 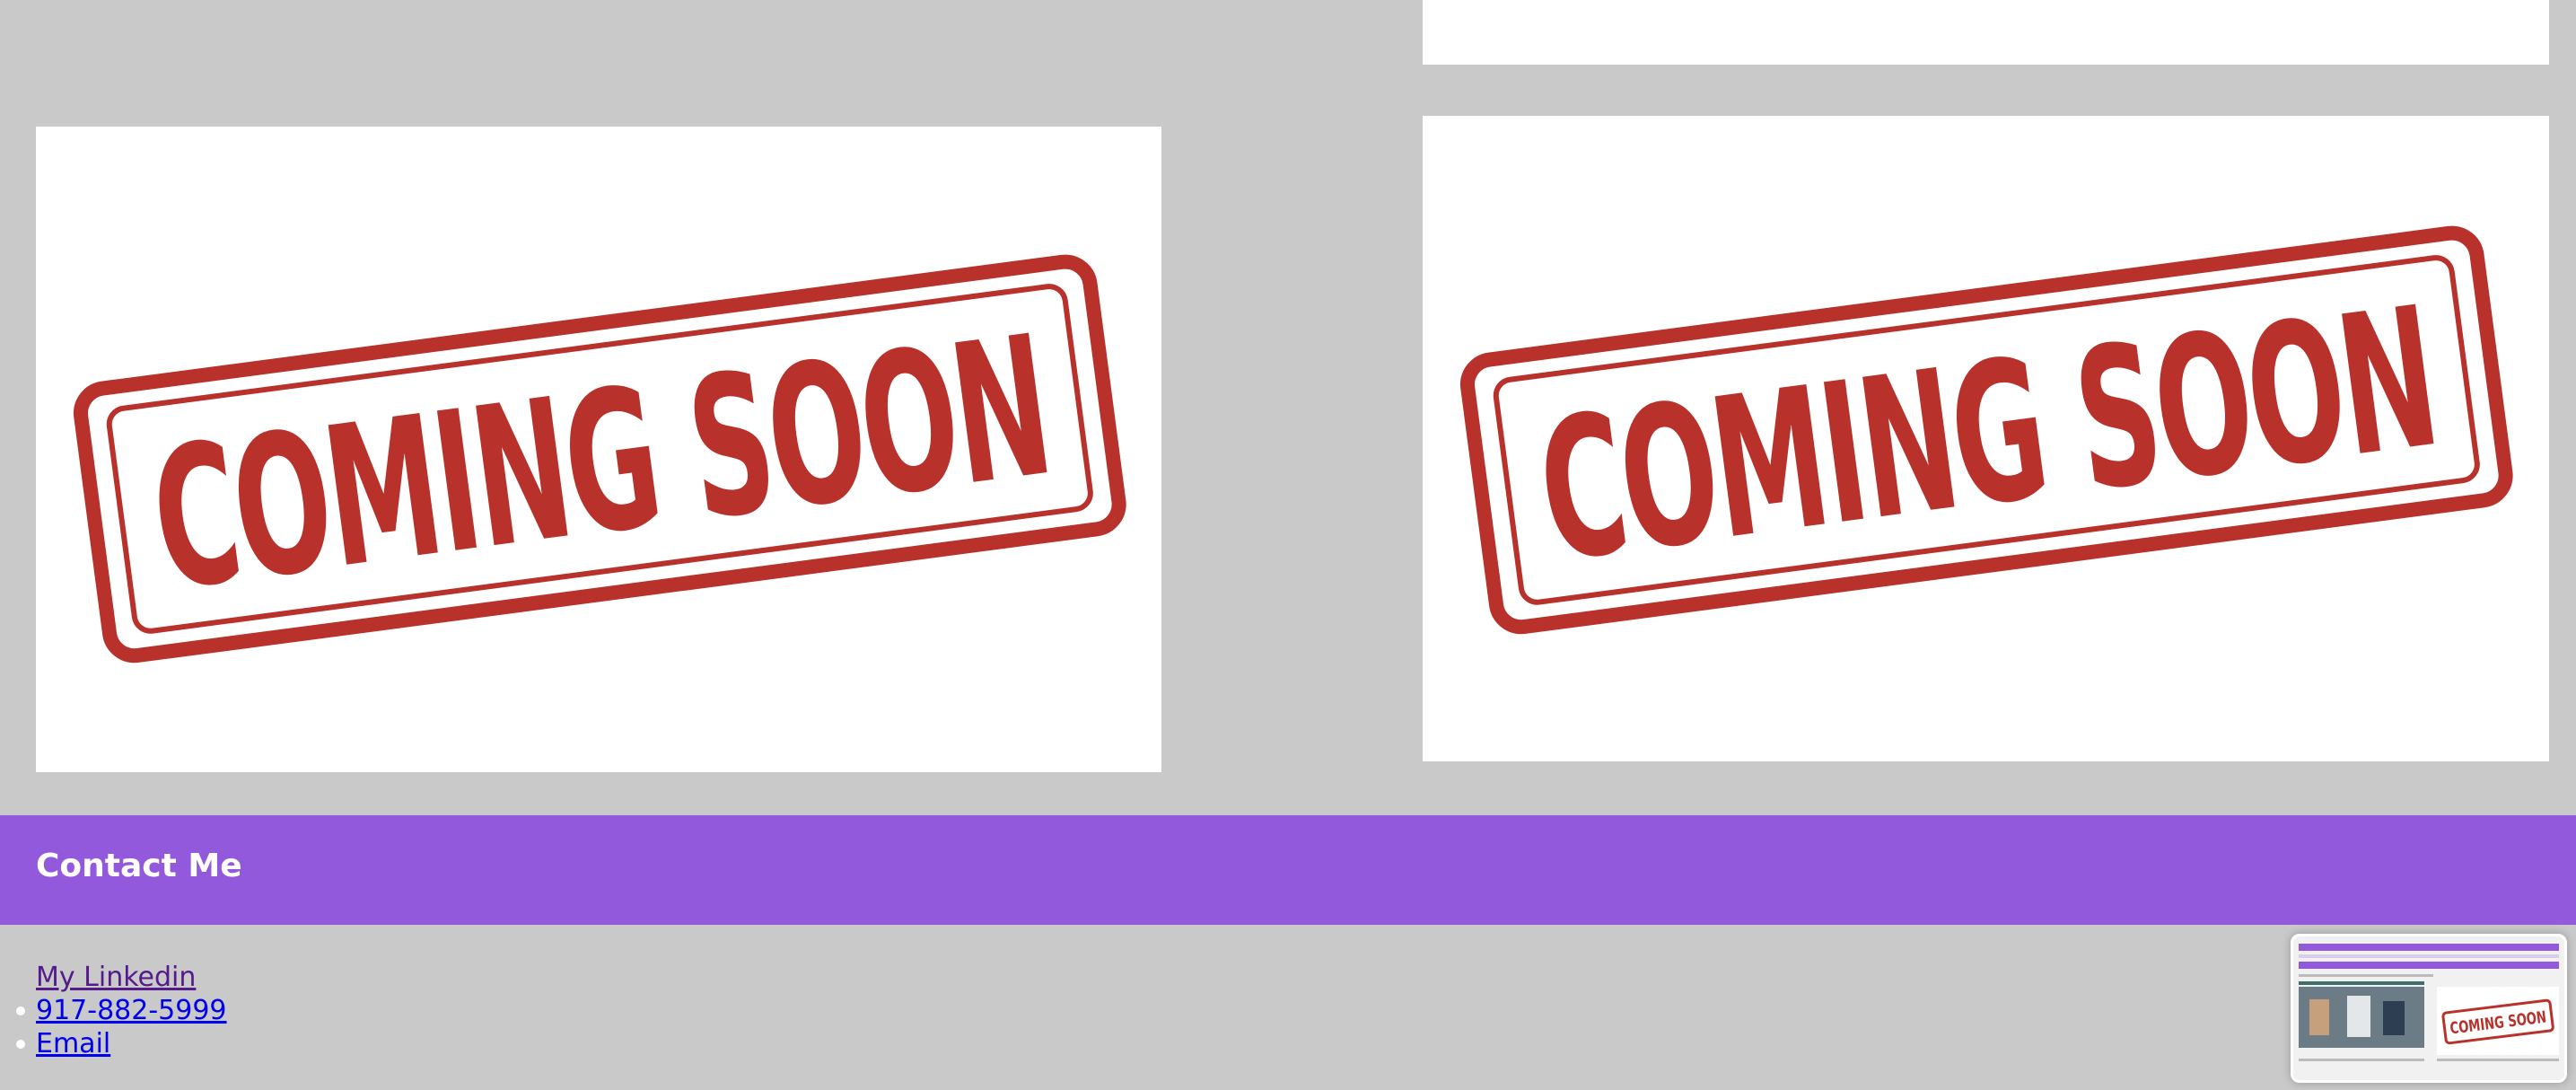 I want to click on page-preview-thumbnail: COMING SOON, so click(x=2429, y=1008).